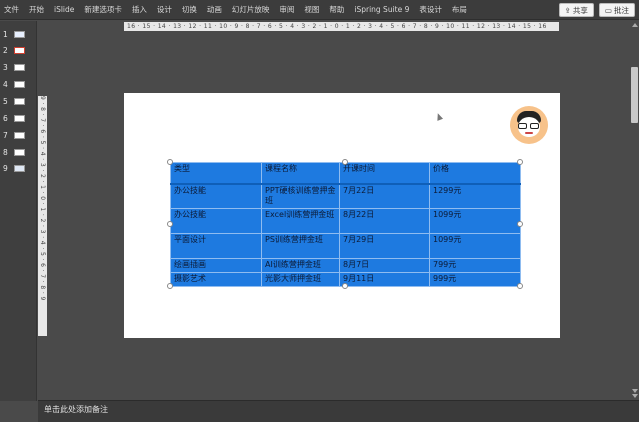  What do you see at coordinates (300, 279) in the screenshot?
I see `table-cell: 光影大师押金班` at bounding box center [300, 279].